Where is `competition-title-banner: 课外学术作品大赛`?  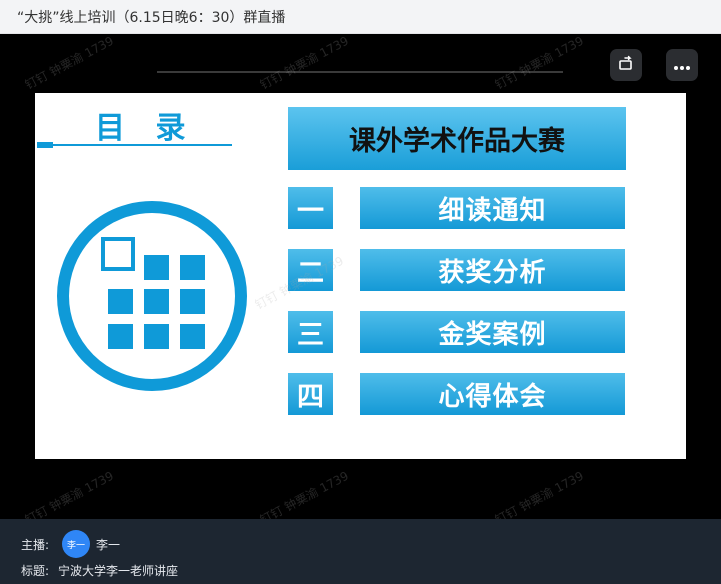 competition-title-banner: 课外学术作品大赛 is located at coordinates (457, 138).